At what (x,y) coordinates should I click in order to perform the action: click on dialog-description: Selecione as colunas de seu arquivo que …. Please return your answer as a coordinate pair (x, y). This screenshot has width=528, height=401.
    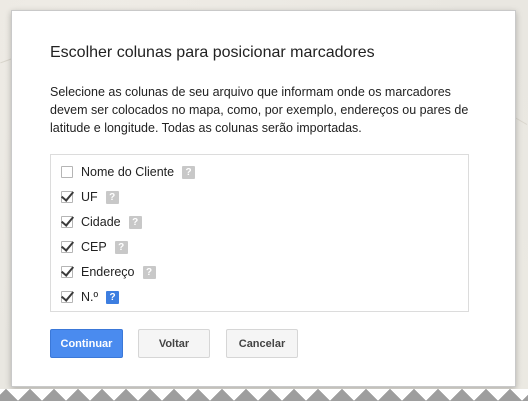
    Looking at the image, I should click on (259, 110).